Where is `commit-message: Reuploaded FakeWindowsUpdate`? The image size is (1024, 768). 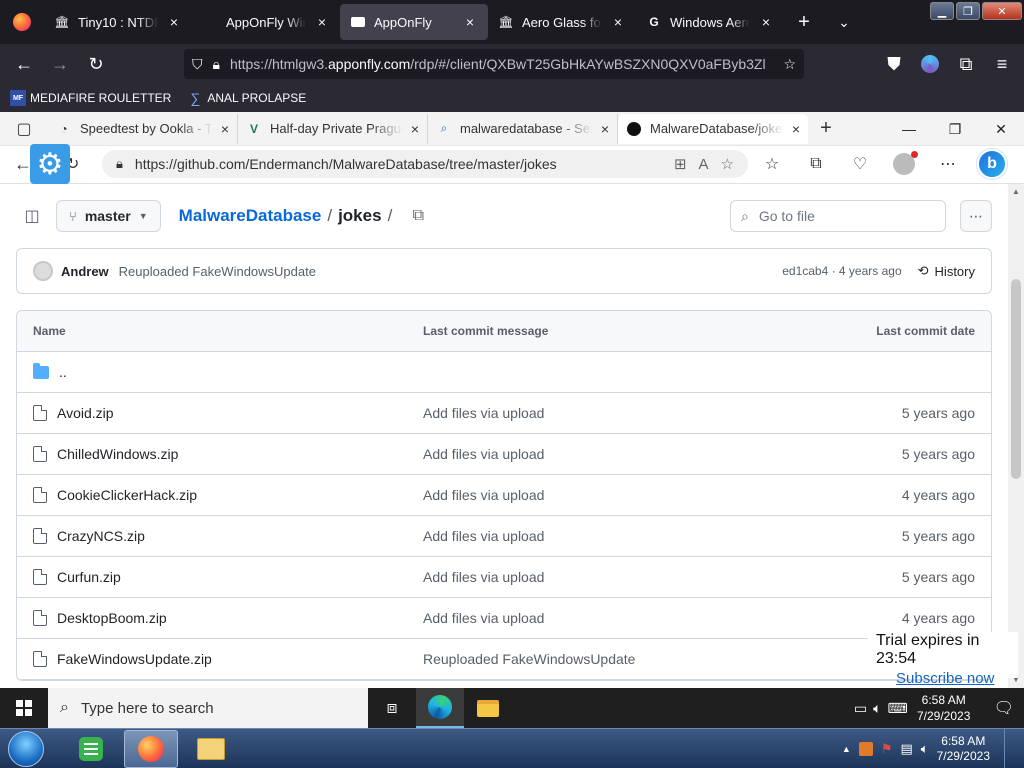 commit-message: Reuploaded FakeWindowsUpdate is located at coordinates (217, 271).